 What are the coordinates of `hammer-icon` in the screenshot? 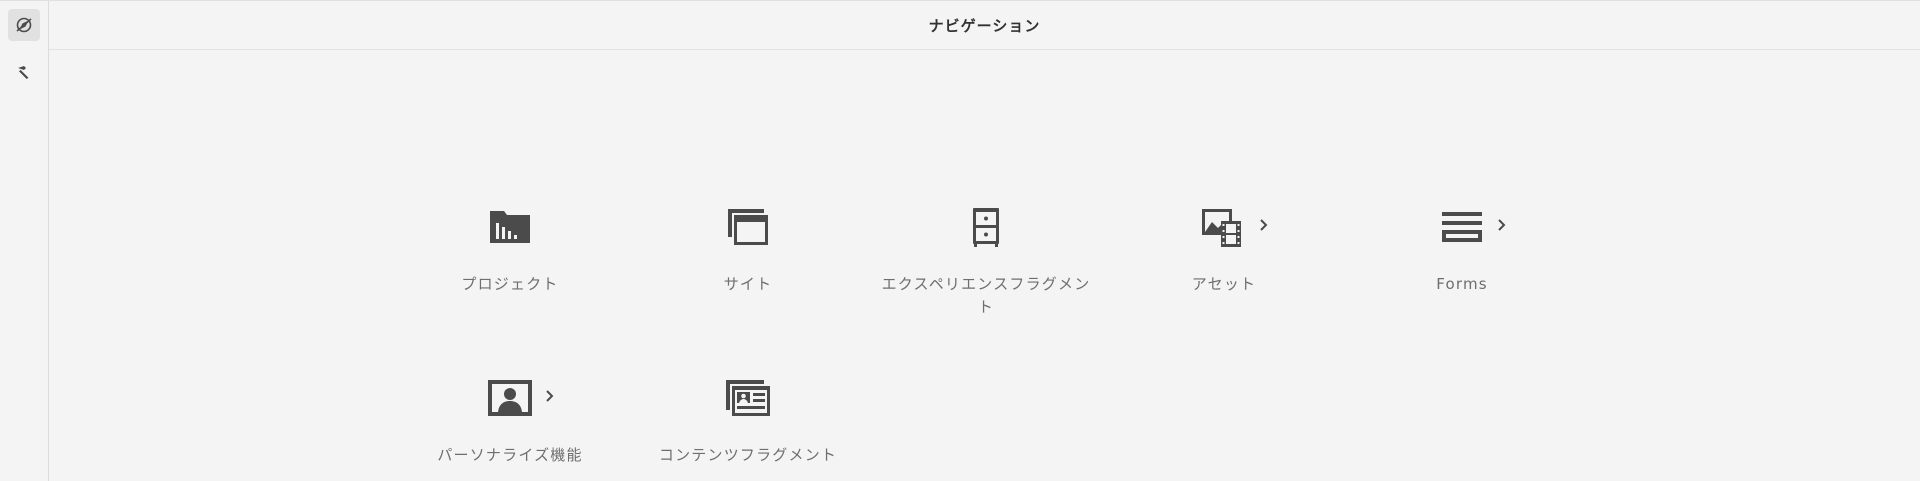 It's located at (23, 73).